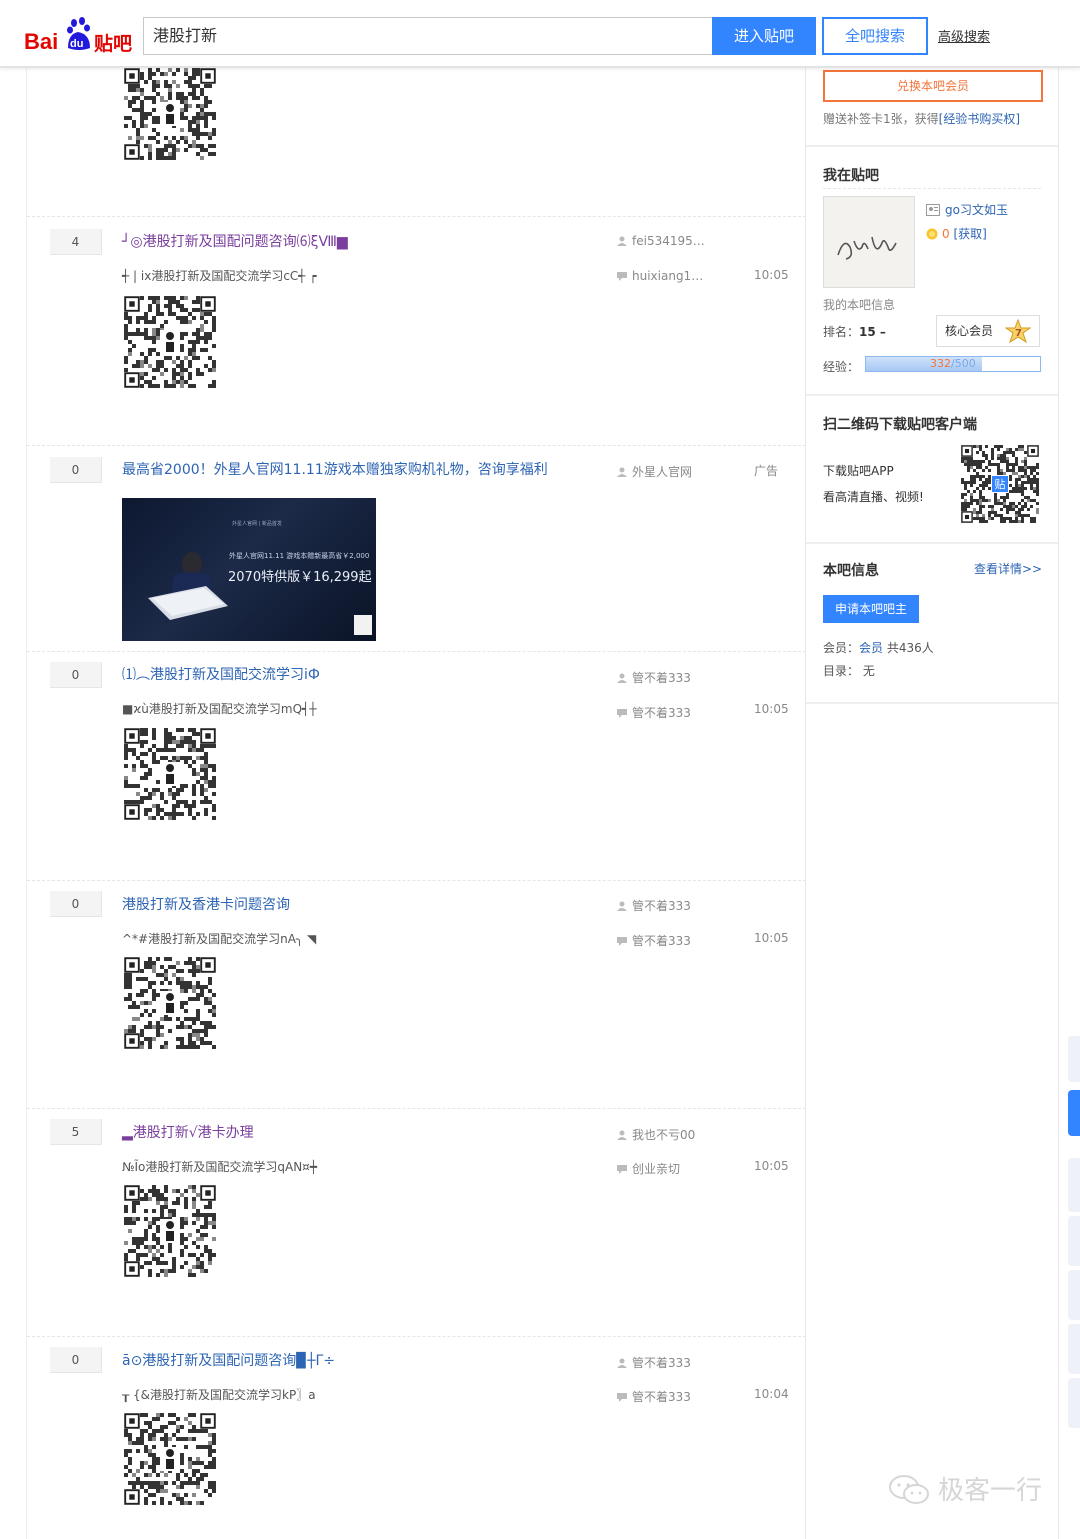 The width and height of the screenshot is (1080, 1539). I want to click on member-info: 会员：会员 共436人, so click(878, 647).